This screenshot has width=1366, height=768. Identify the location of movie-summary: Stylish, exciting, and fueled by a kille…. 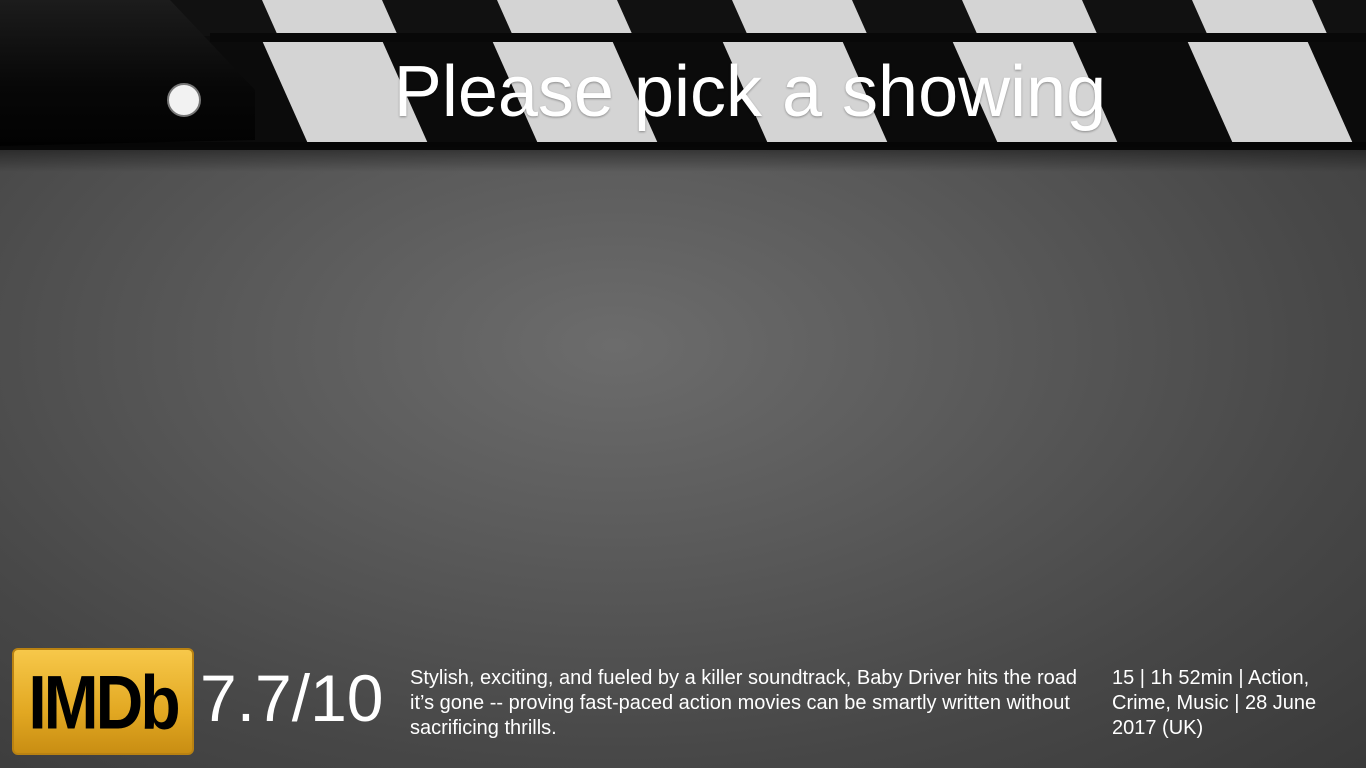
(743, 703).